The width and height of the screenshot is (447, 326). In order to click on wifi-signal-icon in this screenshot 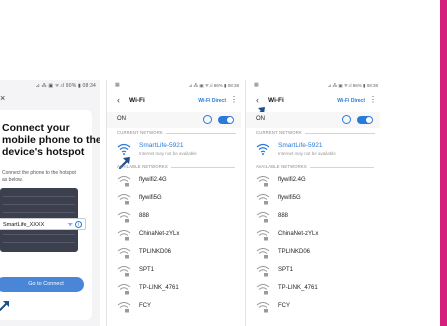, I will do `click(263, 149)`.